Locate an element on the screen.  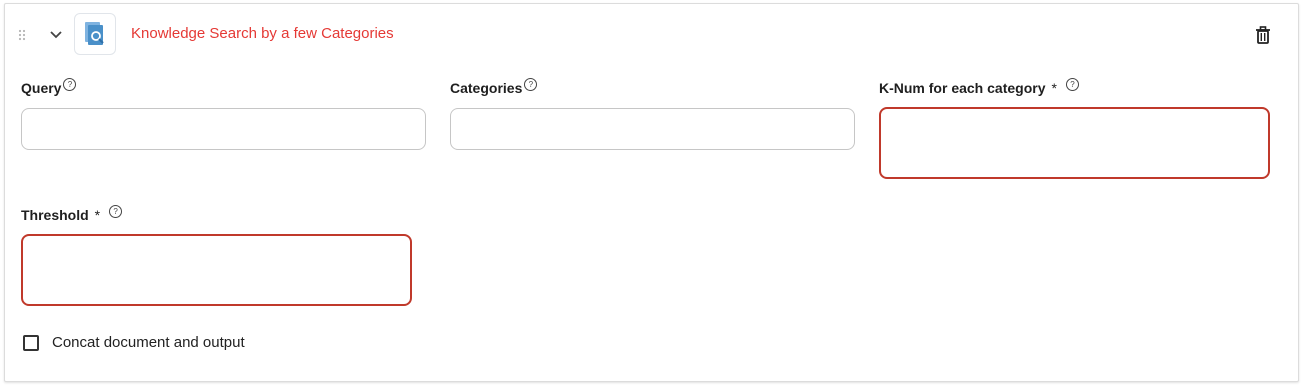
query-input is located at coordinates (223, 129).